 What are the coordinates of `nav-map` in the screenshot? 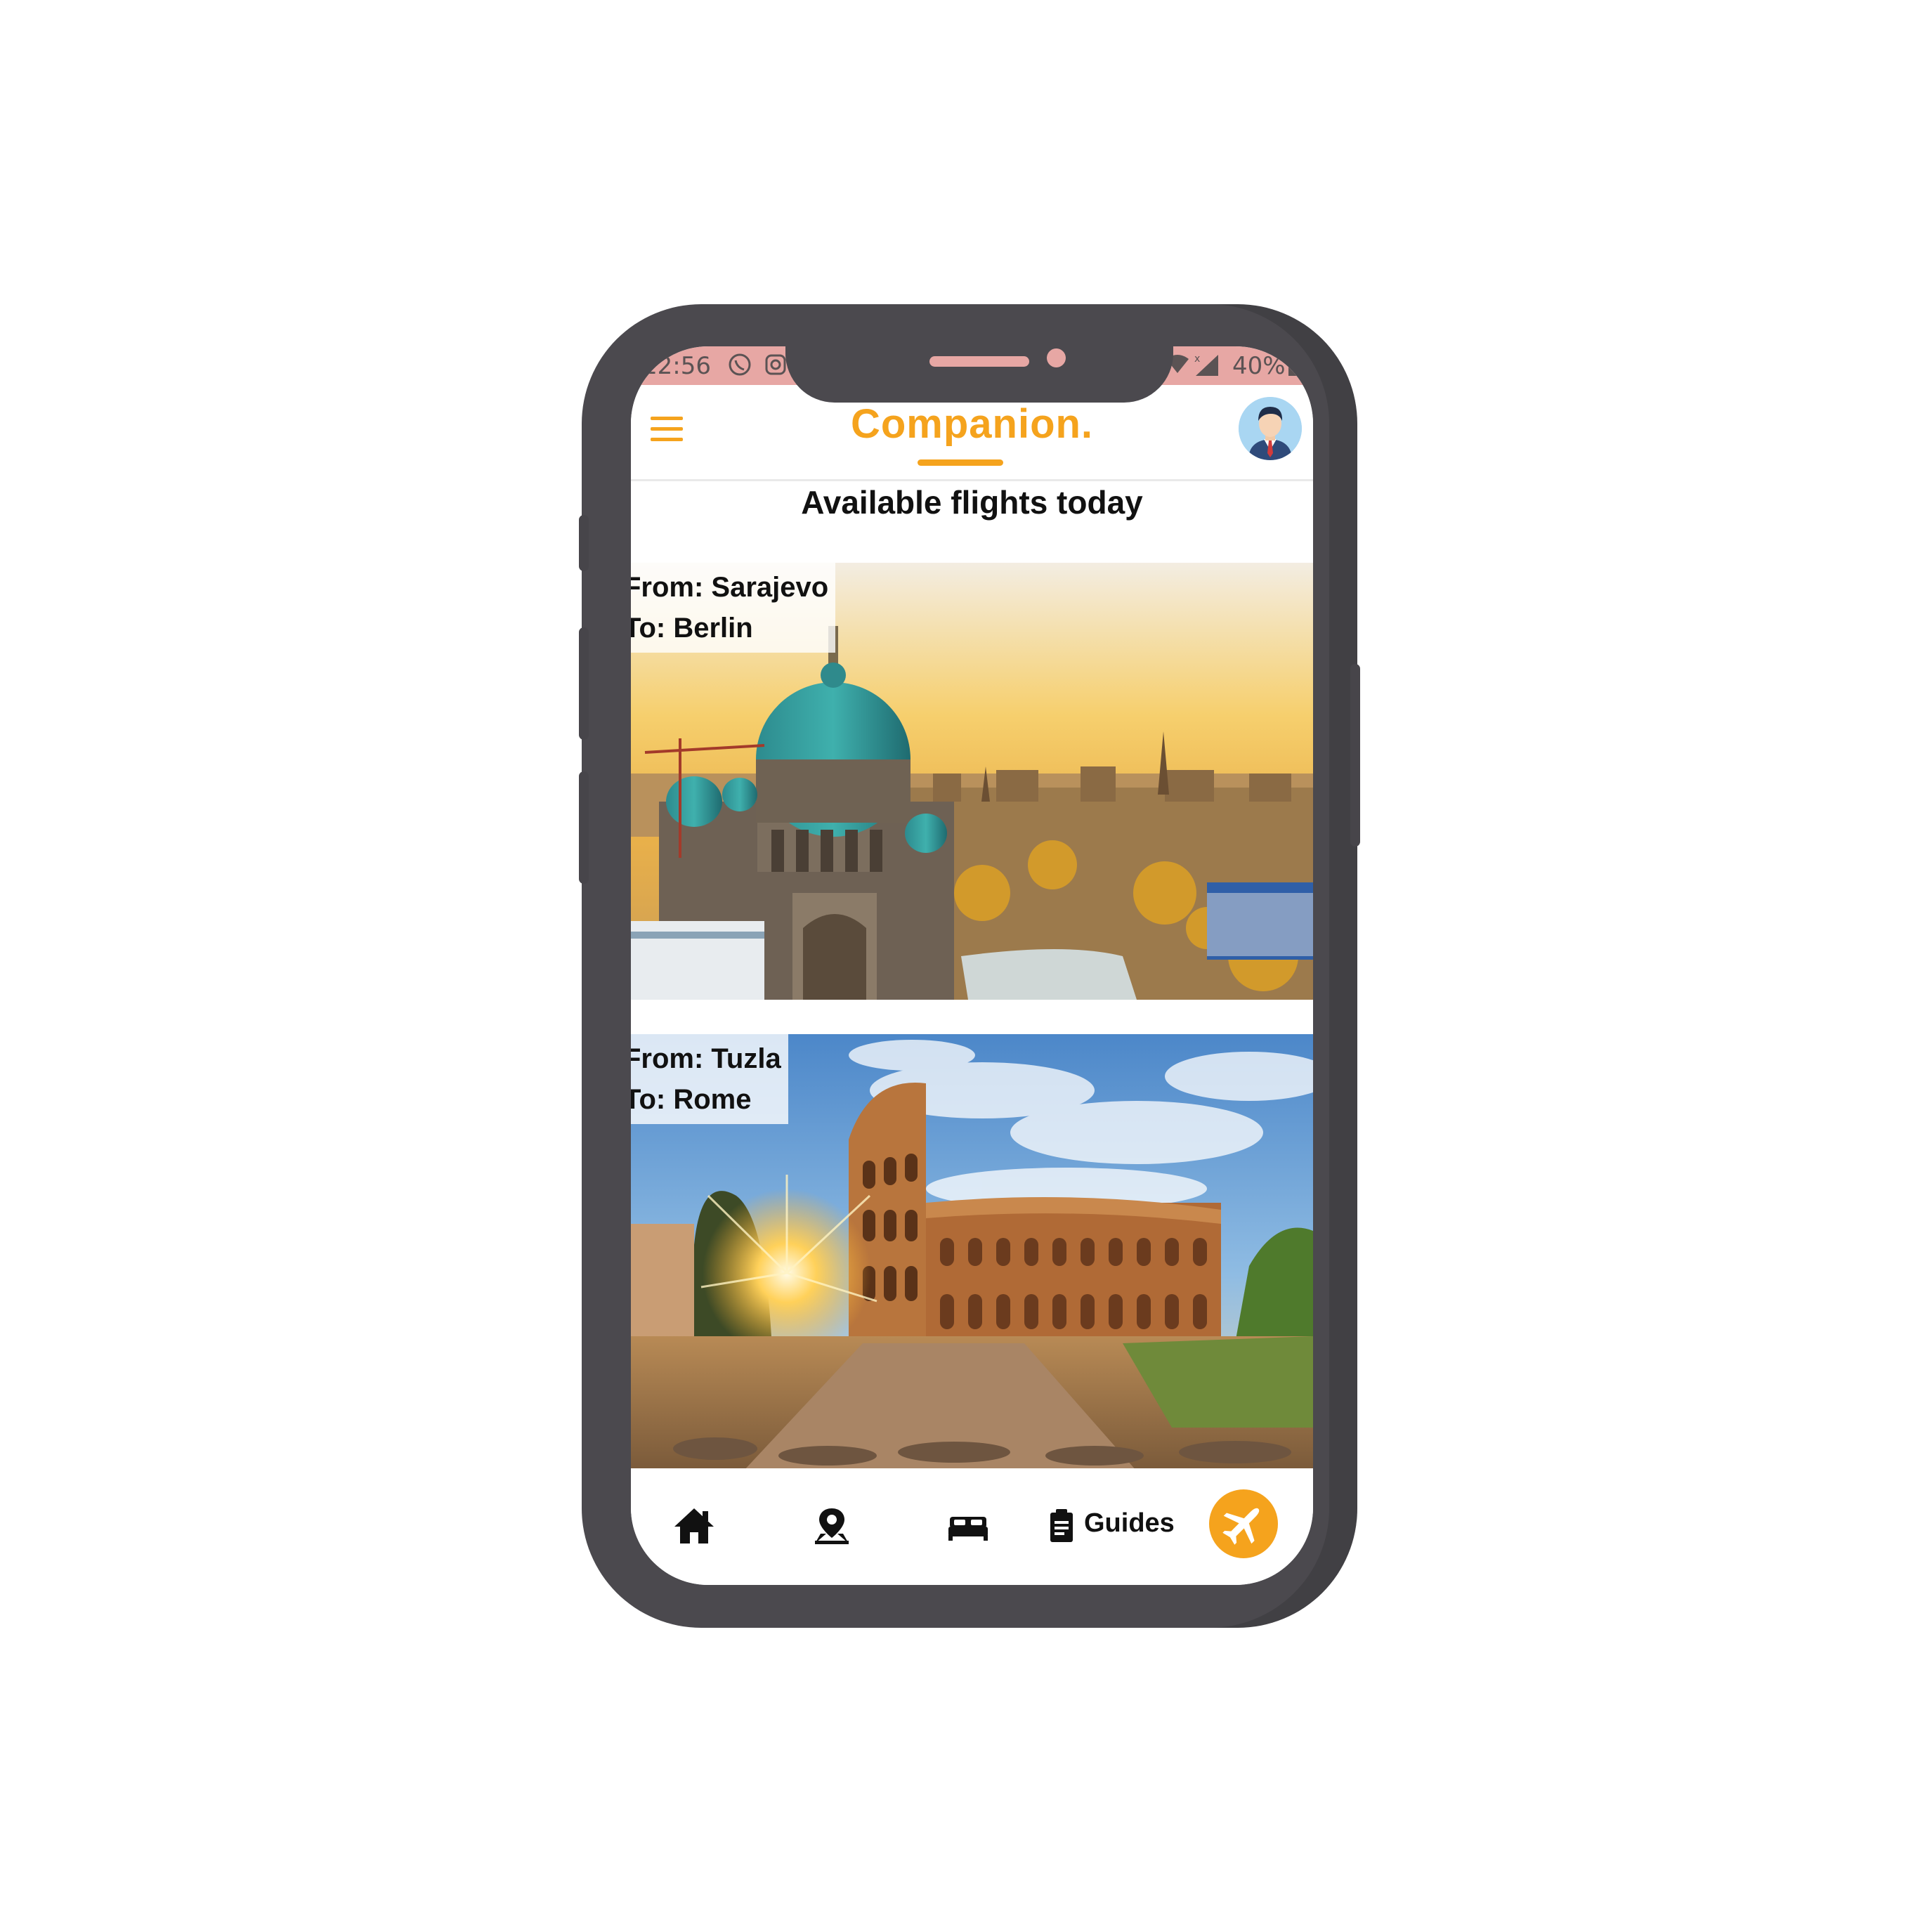 It's located at (832, 1527).